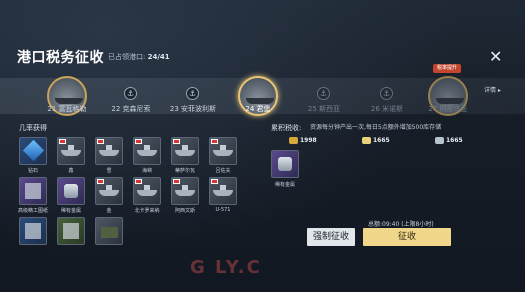  Describe the element at coordinates (226, 267) in the screenshot. I see `watermark: G LY.C` at that location.